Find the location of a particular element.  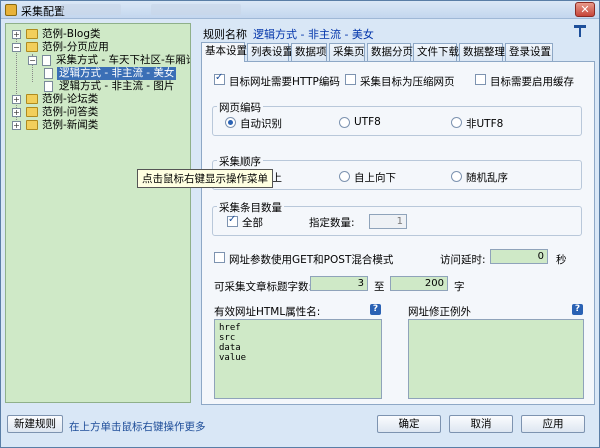

title-length-min-input: 3 is located at coordinates (339, 283).